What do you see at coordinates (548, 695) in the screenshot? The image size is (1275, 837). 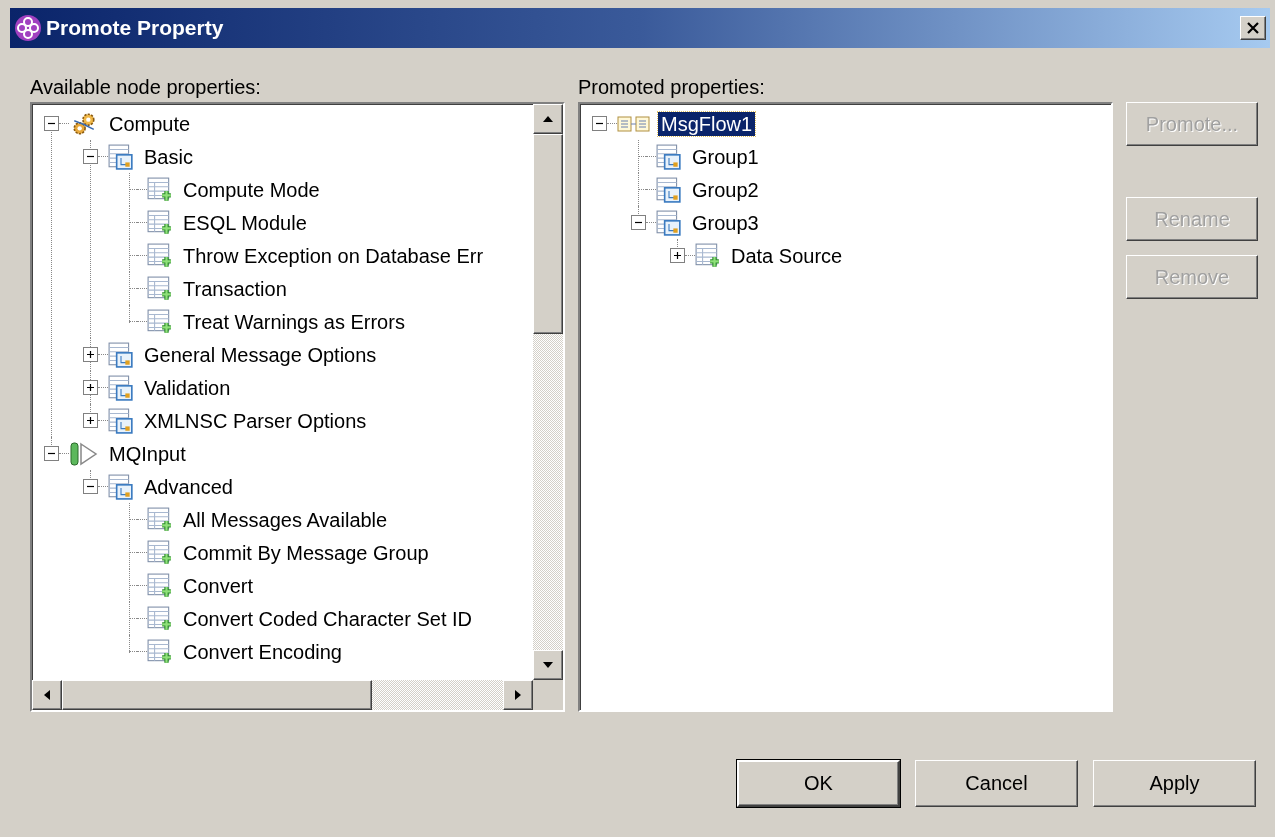 I see `scrollbar-corner` at bounding box center [548, 695].